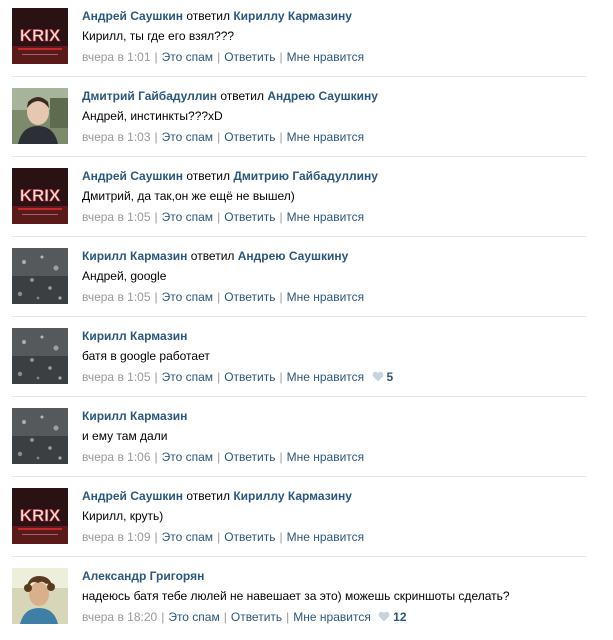 Image resolution: width=613 pixels, height=640 pixels. What do you see at coordinates (305, 176) in the screenshot?
I see `reply-target-link: Дмитрию Гайбадуллину` at bounding box center [305, 176].